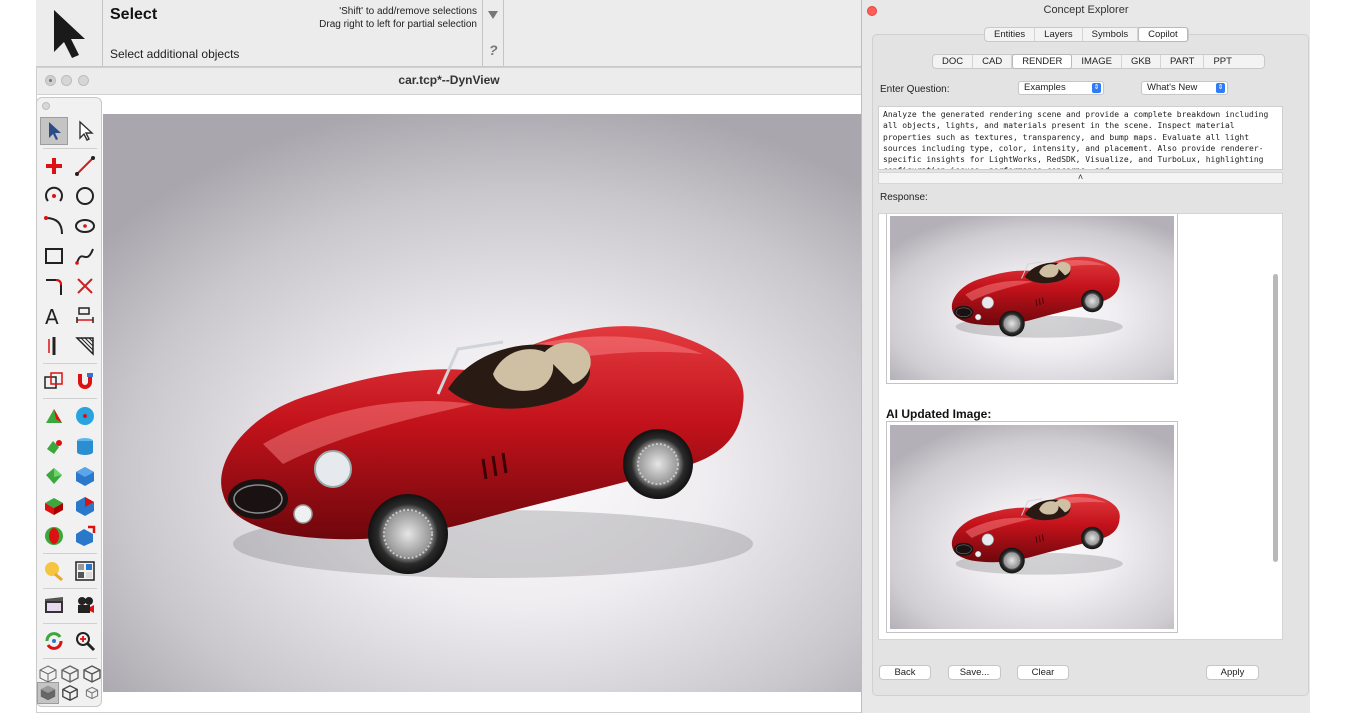  I want to click on rectangle-icon, so click(54, 256).